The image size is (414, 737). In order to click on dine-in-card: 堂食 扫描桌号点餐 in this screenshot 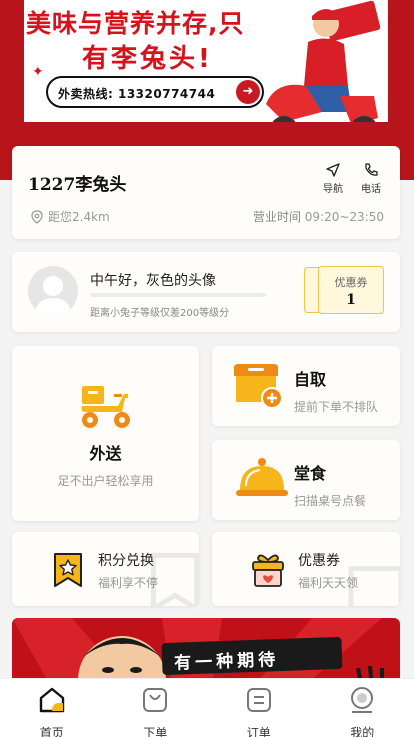, I will do `click(306, 480)`.